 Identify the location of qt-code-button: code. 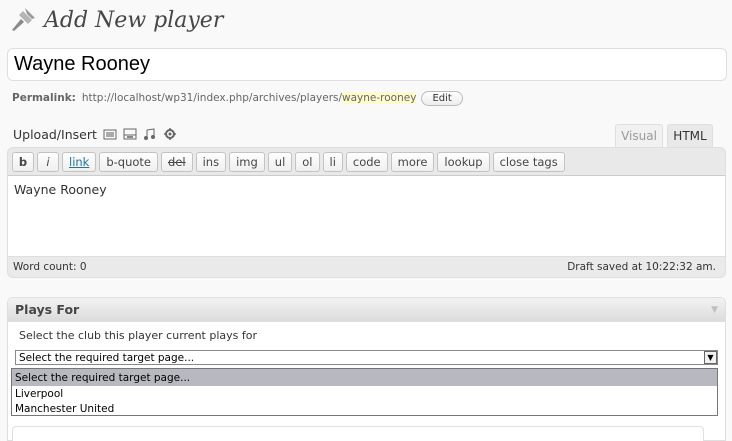
(366, 161).